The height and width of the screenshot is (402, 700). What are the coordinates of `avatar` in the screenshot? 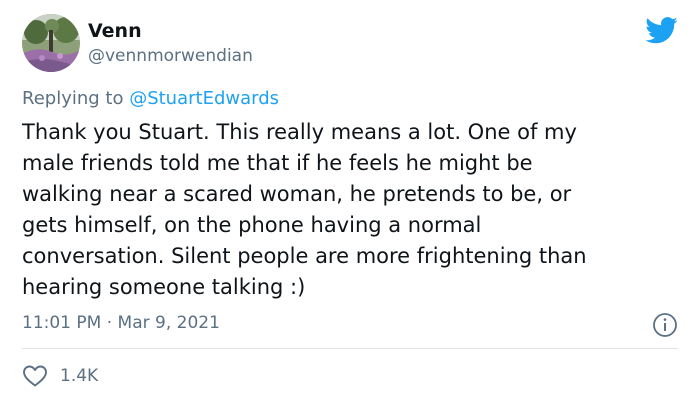 It's located at (51, 43).